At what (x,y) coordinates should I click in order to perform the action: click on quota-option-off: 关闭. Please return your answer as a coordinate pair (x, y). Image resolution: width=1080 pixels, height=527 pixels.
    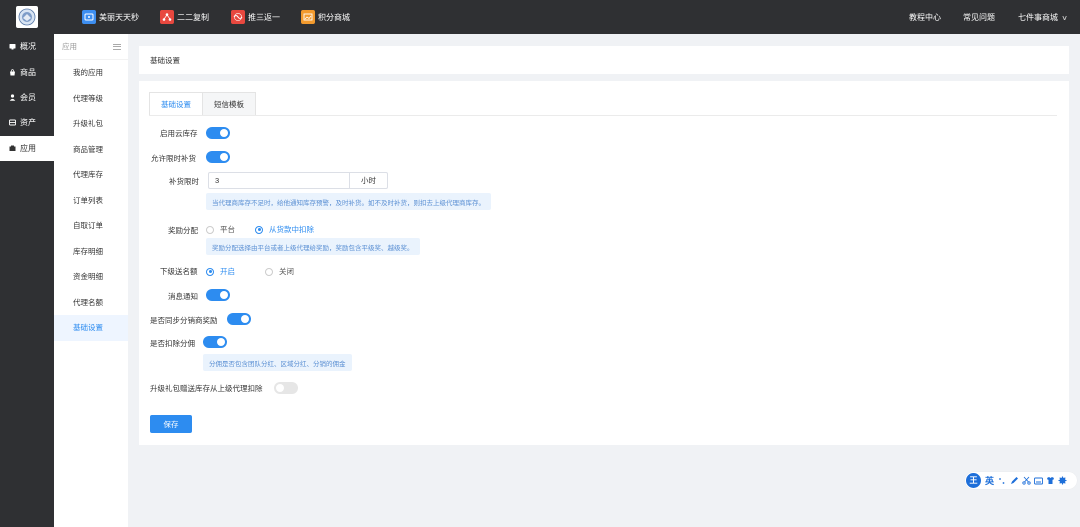
    Looking at the image, I should click on (279, 271).